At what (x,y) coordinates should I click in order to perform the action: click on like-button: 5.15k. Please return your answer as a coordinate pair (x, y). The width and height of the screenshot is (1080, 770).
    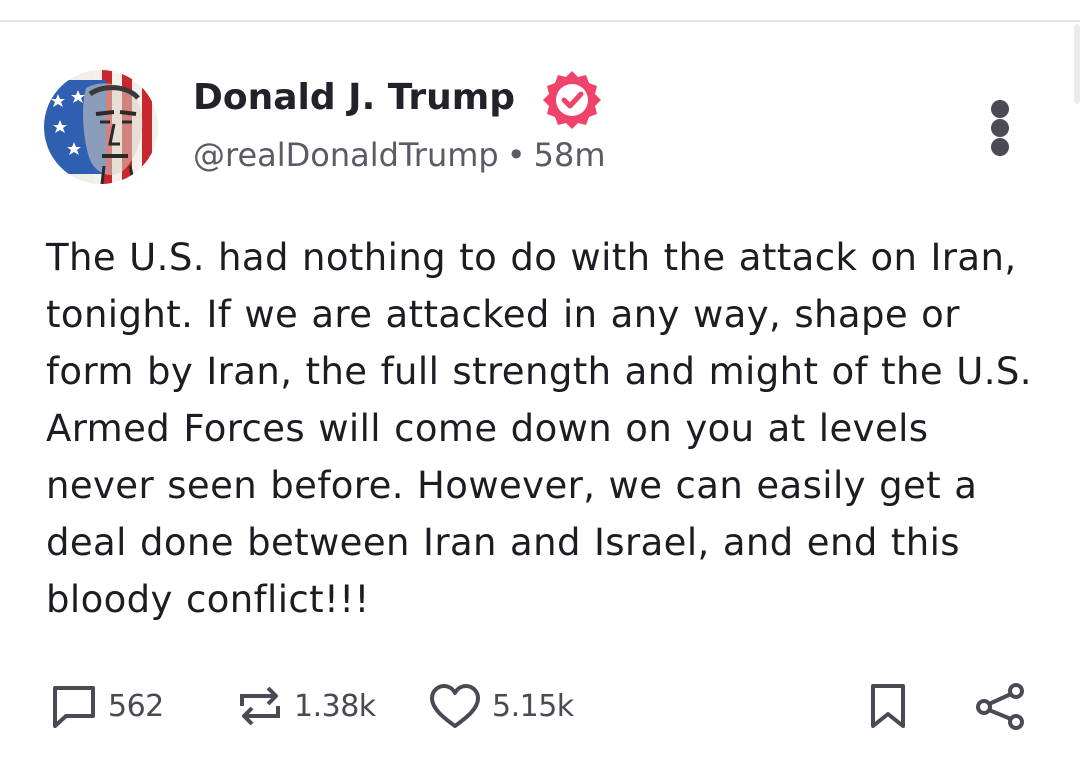
    Looking at the image, I should click on (501, 706).